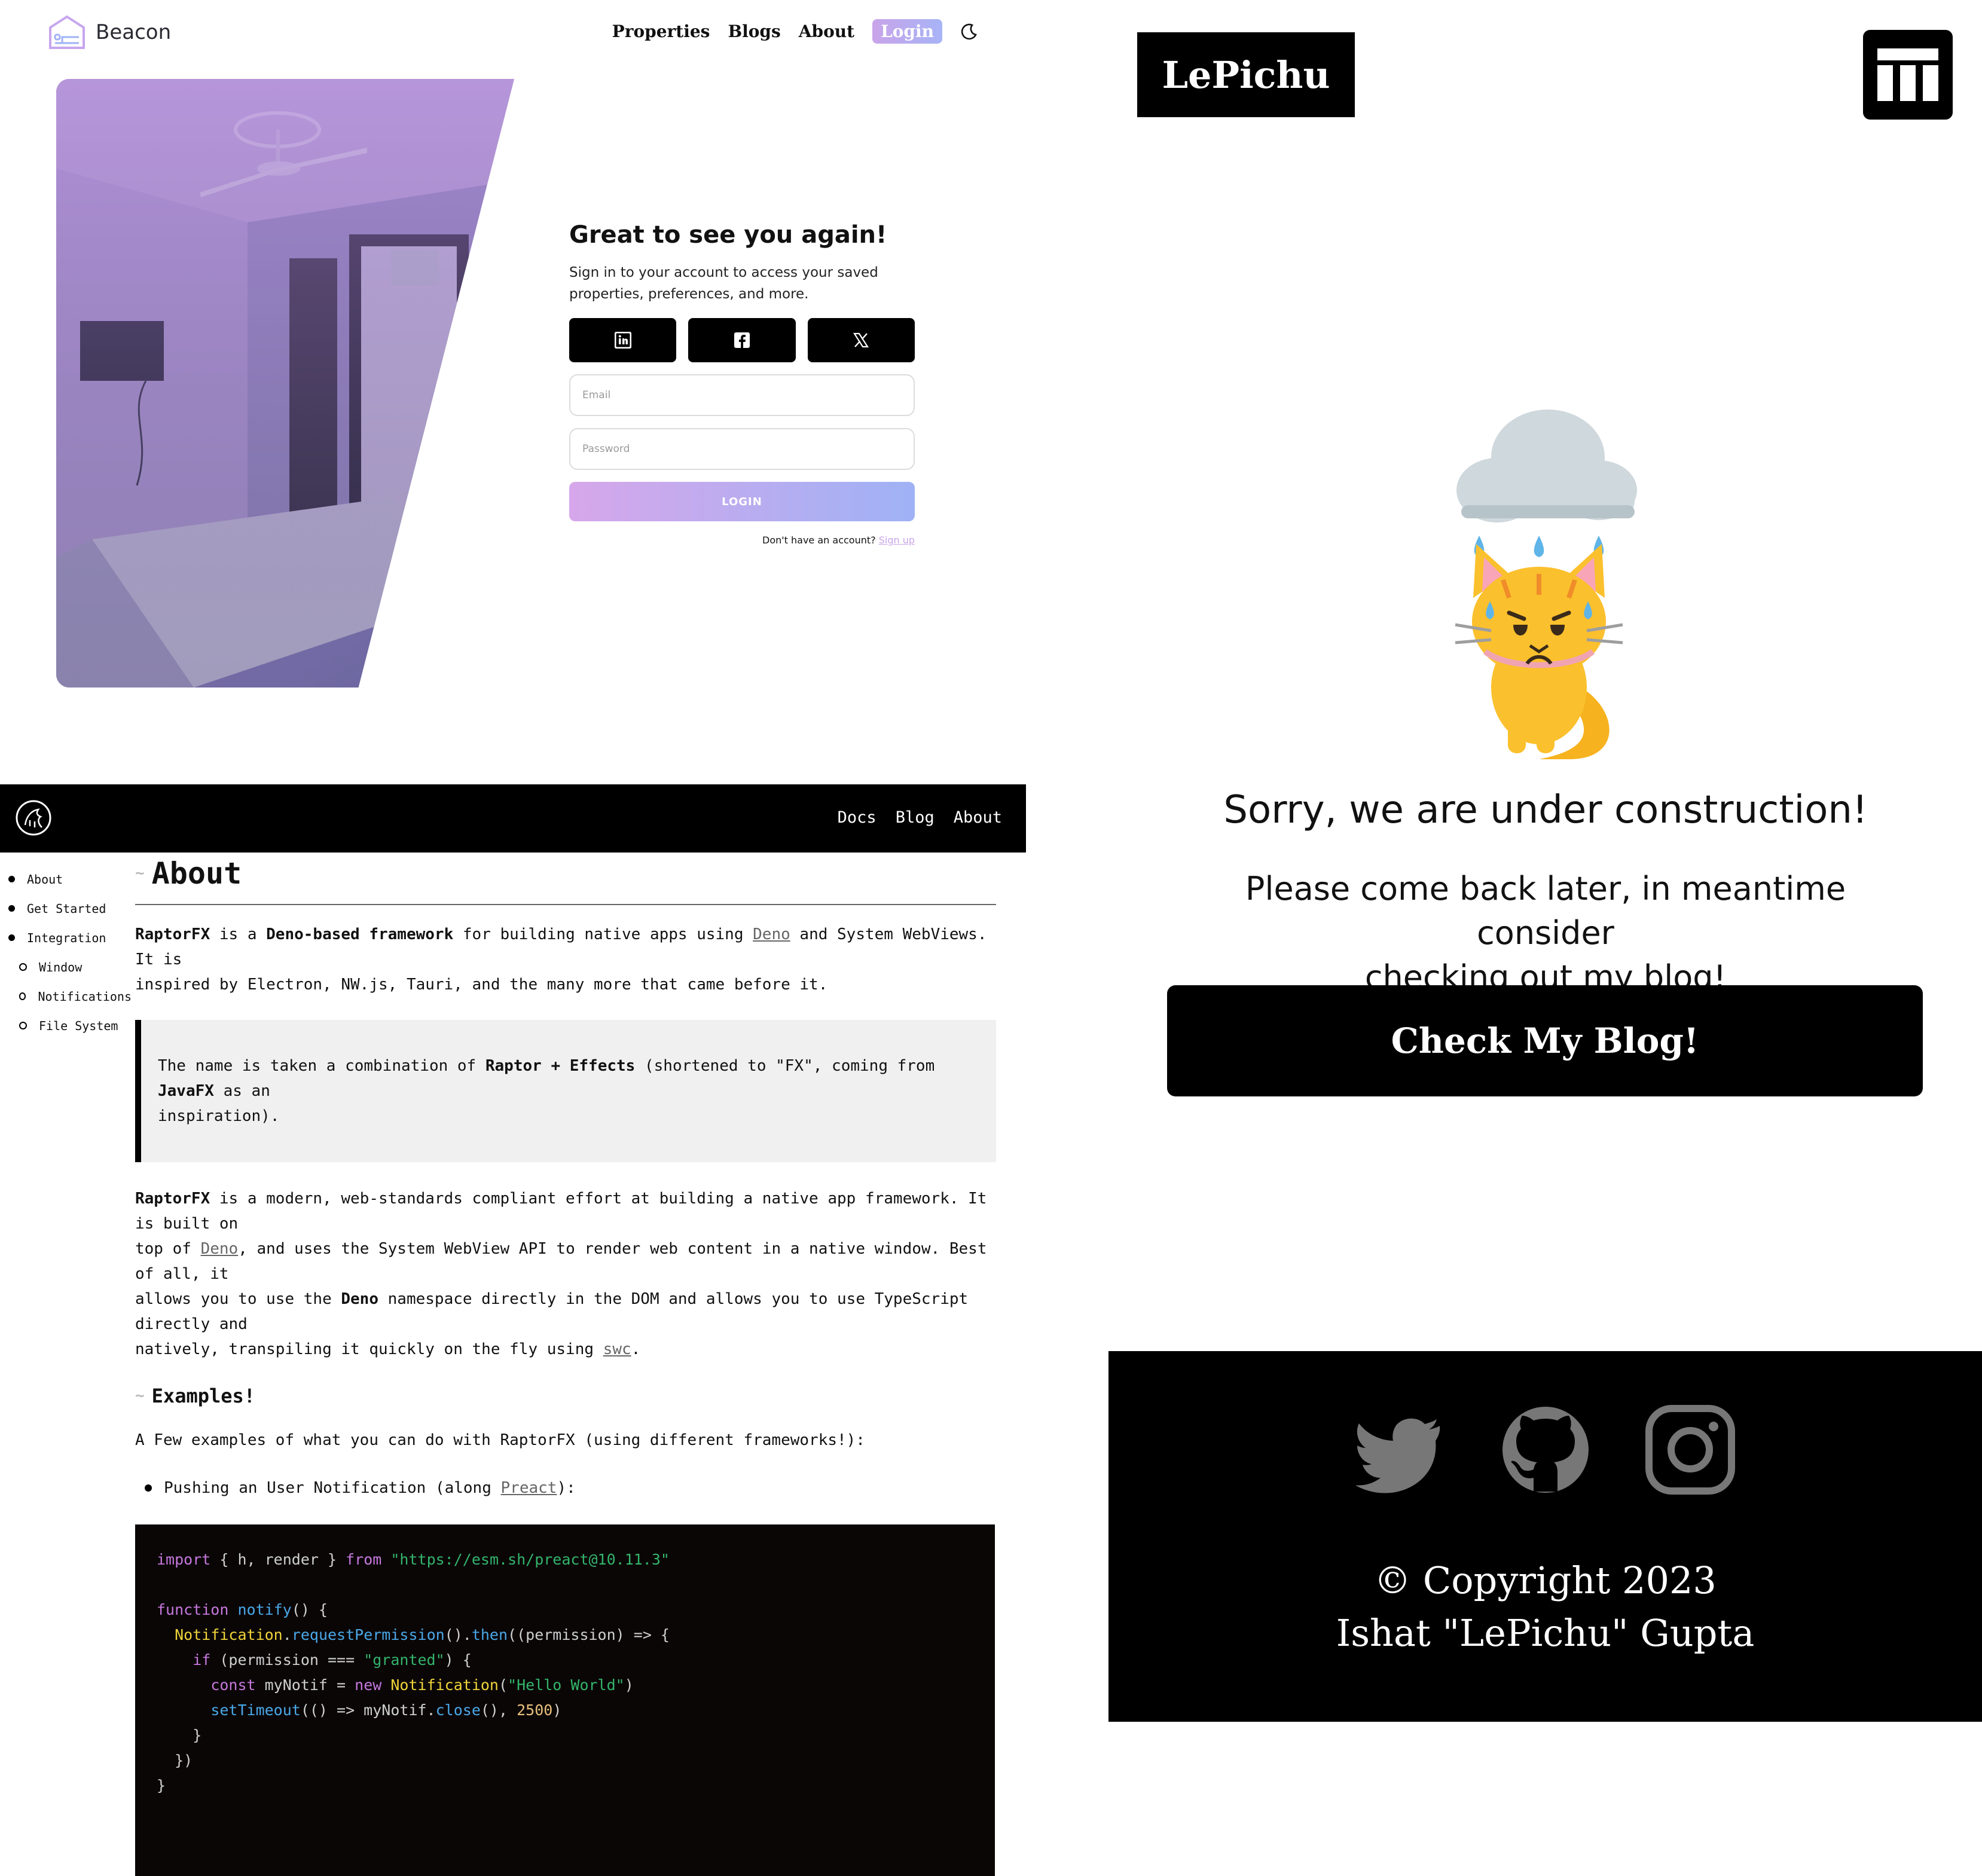 The width and height of the screenshot is (1982, 1876). What do you see at coordinates (689, 294) in the screenshot?
I see `login-subtitle-line2: properties, preferences, and more.` at bounding box center [689, 294].